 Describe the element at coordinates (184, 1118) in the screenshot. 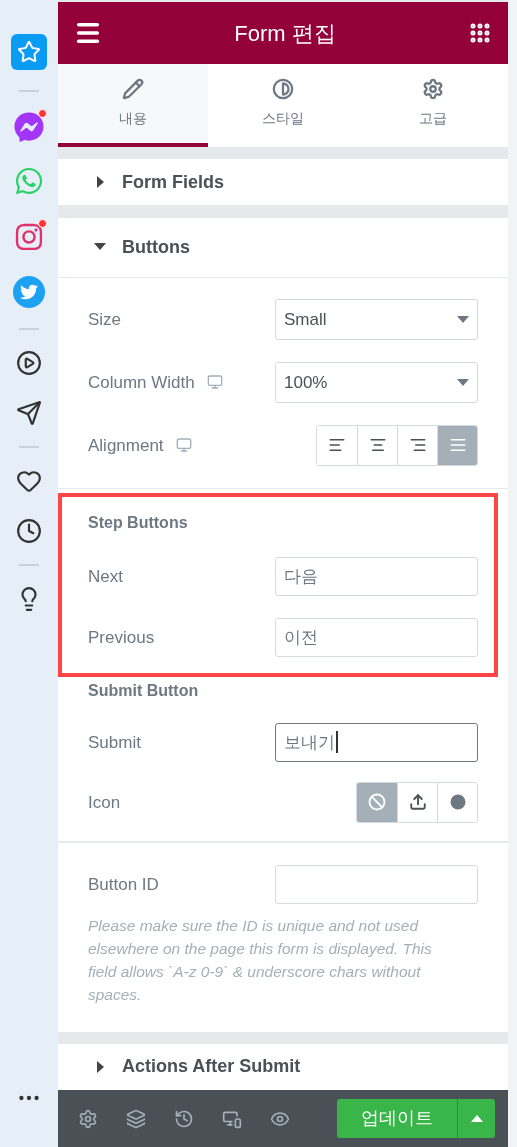

I see `history-icon` at that location.